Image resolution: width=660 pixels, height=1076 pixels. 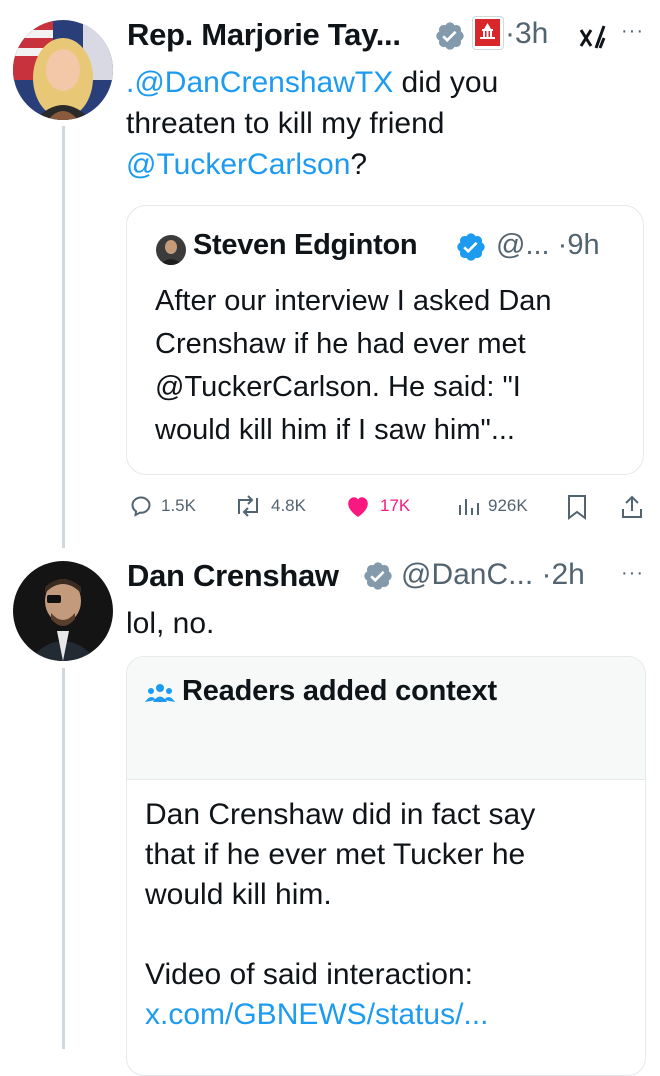 I want to click on tweet1-time: ·3h, so click(x=526, y=34).